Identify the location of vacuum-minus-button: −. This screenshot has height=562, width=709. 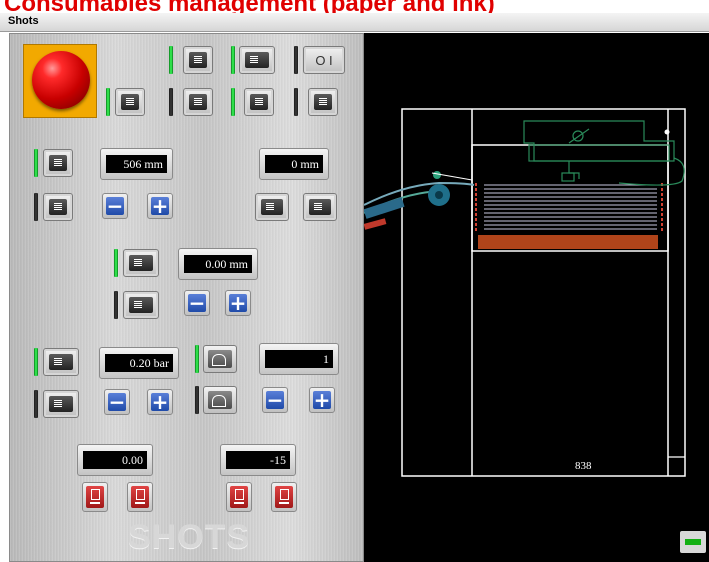
(117, 402).